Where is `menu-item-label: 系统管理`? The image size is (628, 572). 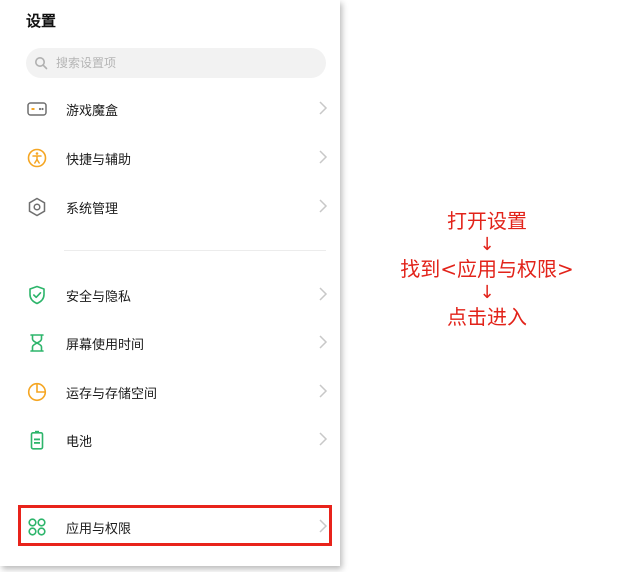
menu-item-label: 系统管理 is located at coordinates (92, 209).